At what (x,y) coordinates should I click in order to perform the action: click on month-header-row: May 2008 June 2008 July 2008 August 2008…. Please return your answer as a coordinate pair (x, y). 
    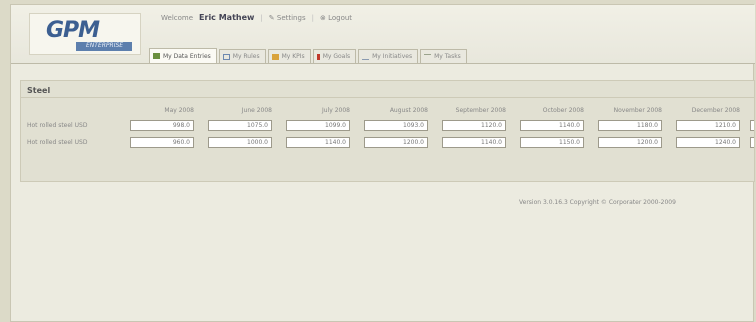
    Looking at the image, I should click on (387, 112).